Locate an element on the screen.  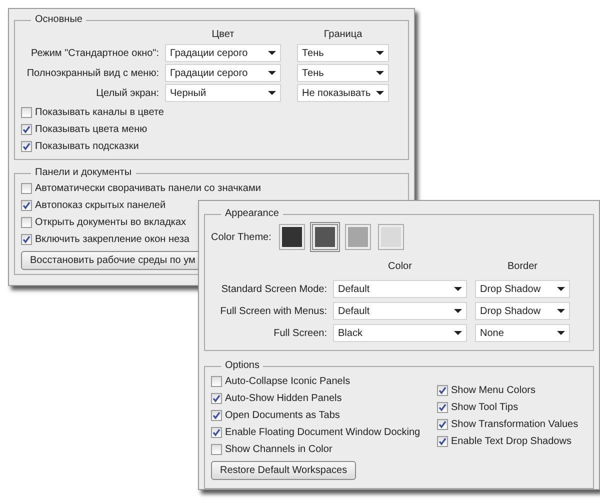
row-label: Режим "Стандартное окно": is located at coordinates (95, 53).